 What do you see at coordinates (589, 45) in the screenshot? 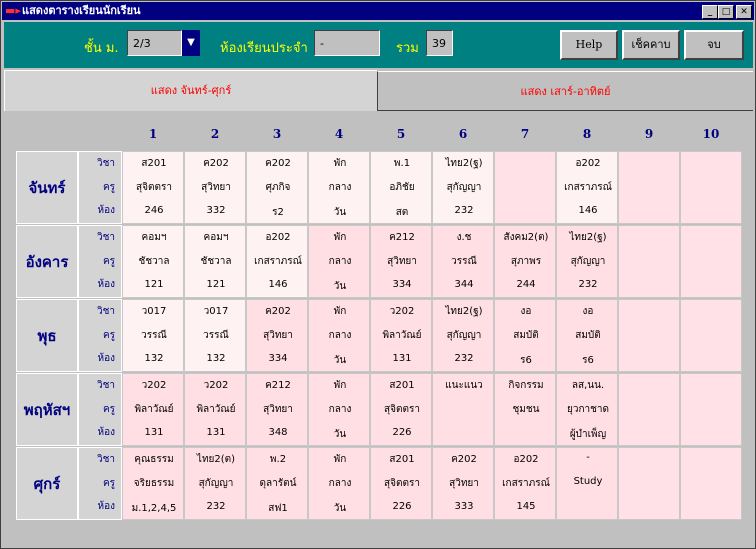
I see `help-button: Help` at bounding box center [589, 45].